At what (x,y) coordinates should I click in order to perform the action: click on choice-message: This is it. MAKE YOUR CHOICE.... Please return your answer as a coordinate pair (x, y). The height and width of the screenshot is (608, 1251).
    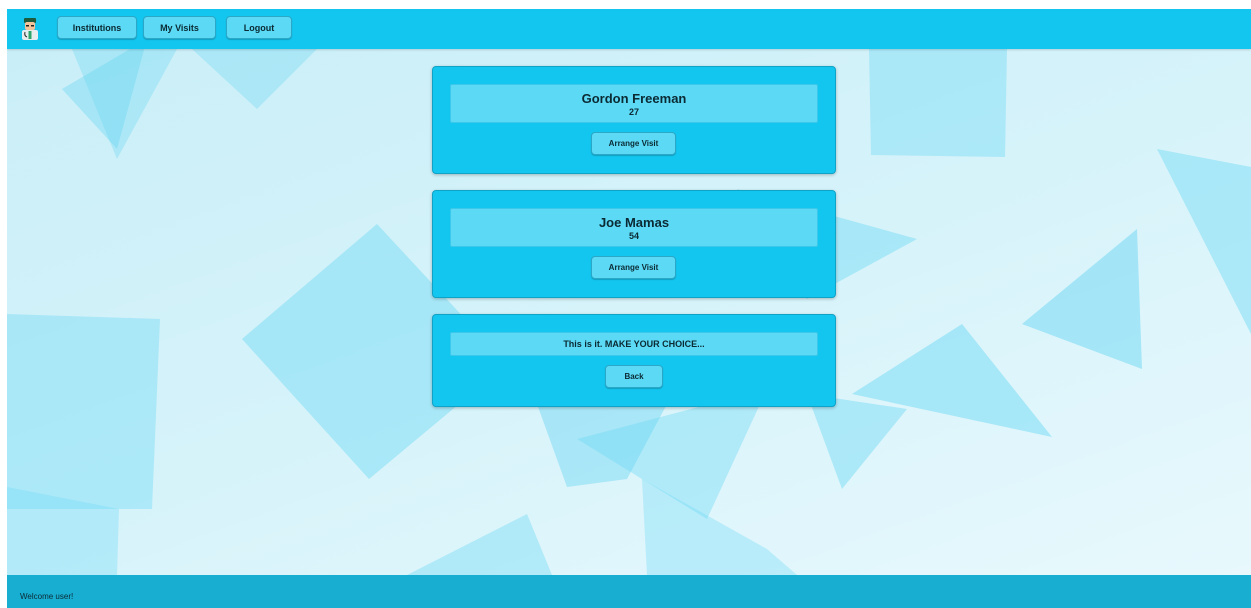
    Looking at the image, I should click on (634, 344).